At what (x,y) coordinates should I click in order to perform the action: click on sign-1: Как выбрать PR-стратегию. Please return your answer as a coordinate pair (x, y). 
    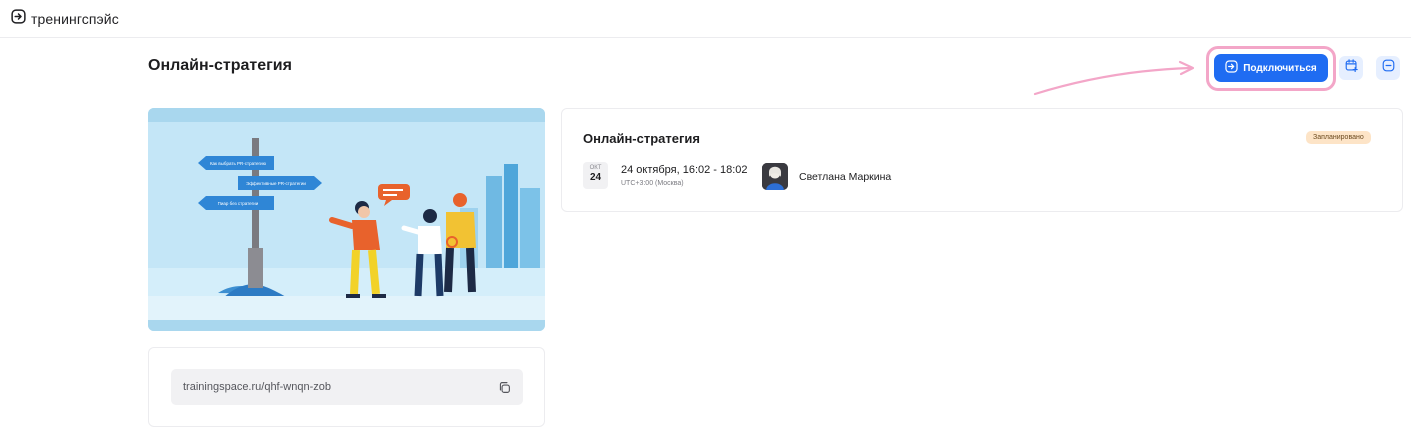
    Looking at the image, I should click on (236, 163).